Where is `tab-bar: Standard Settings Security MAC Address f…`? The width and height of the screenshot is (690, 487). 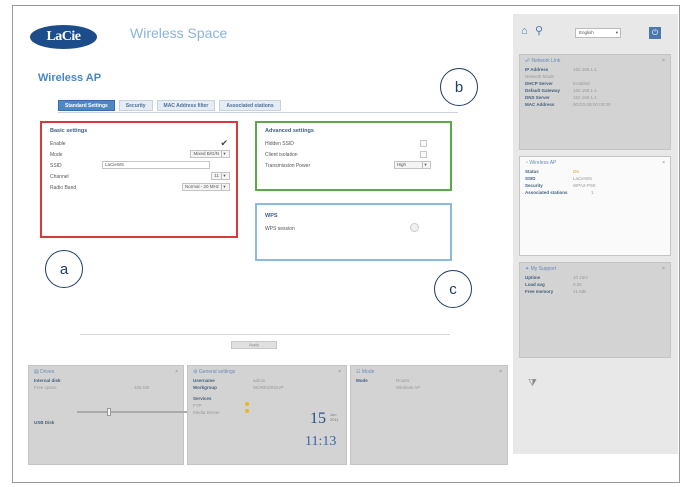 tab-bar: Standard Settings Security MAC Address f… is located at coordinates (169, 105).